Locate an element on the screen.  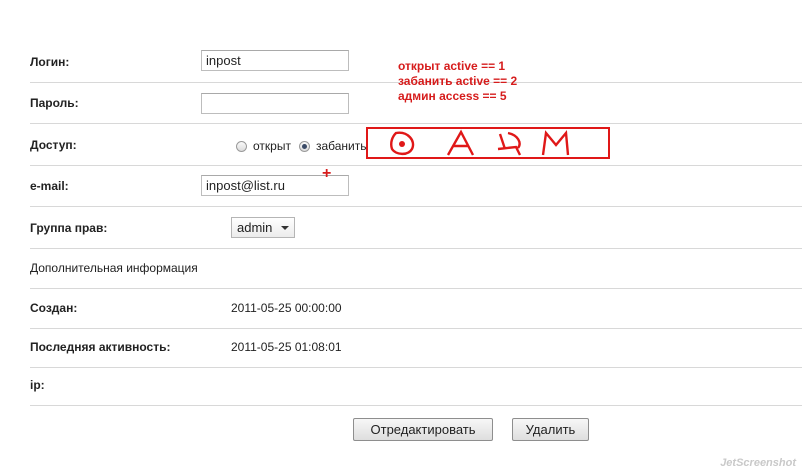
delete-button: Удалить is located at coordinates (550, 429).